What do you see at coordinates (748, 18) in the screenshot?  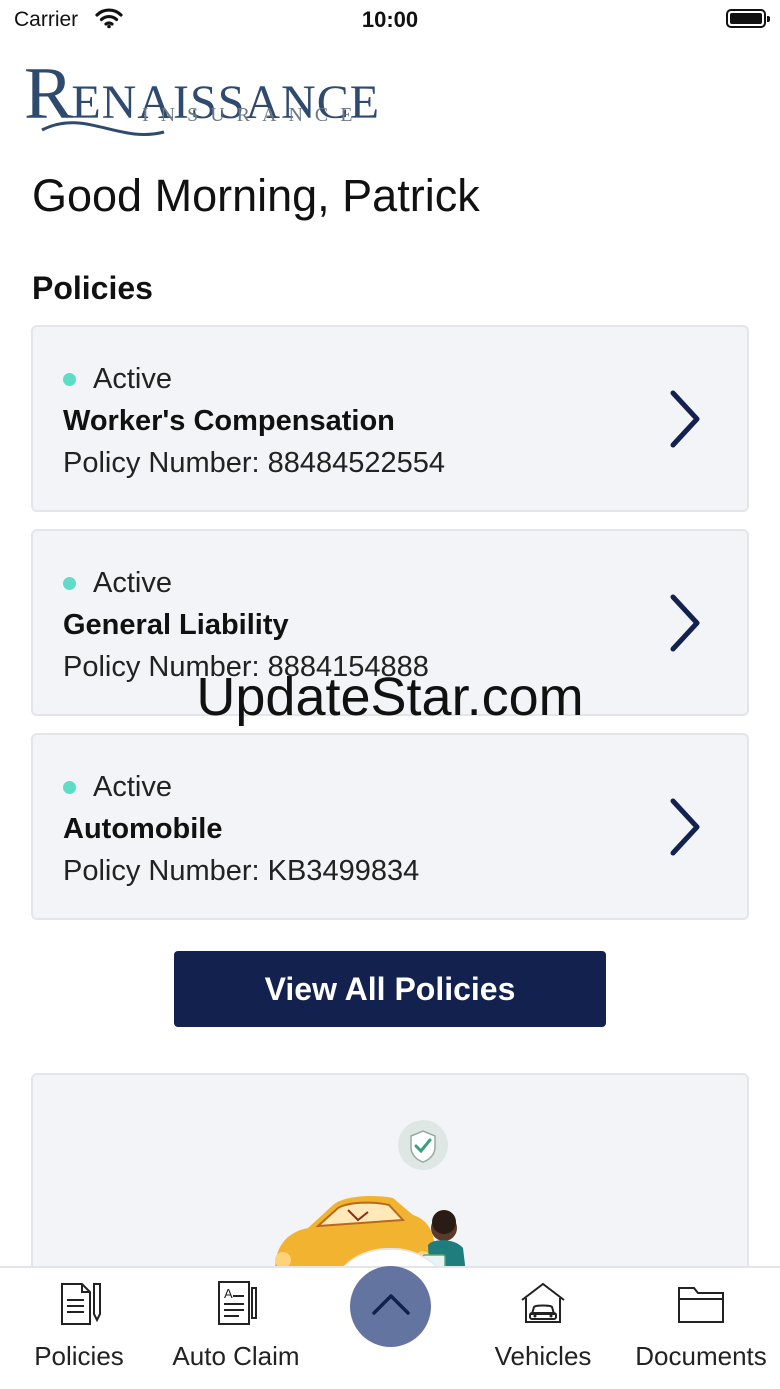 I see `battery-icon` at bounding box center [748, 18].